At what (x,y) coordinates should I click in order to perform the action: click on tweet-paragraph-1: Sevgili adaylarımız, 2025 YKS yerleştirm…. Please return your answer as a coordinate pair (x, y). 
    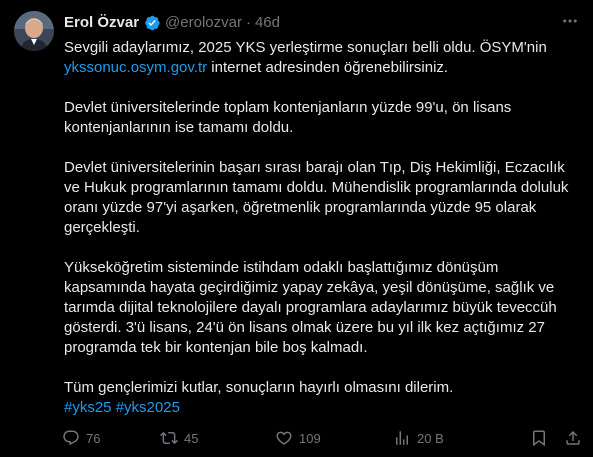
    Looking at the image, I should click on (322, 58).